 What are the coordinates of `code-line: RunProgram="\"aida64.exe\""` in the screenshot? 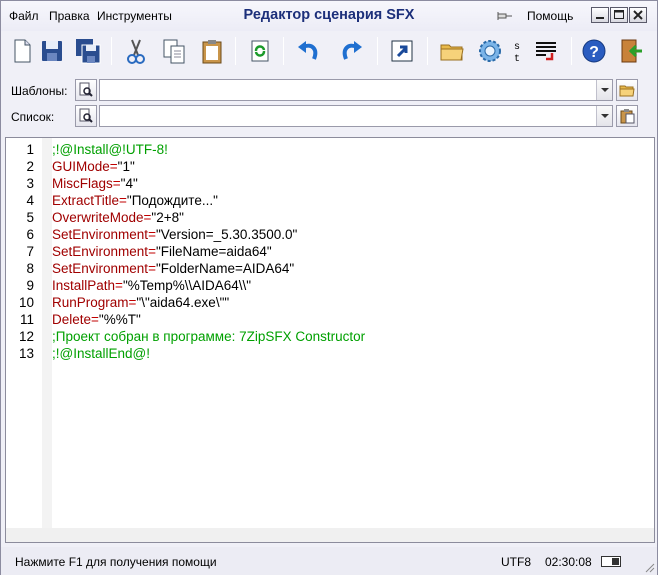 It's located at (140, 302).